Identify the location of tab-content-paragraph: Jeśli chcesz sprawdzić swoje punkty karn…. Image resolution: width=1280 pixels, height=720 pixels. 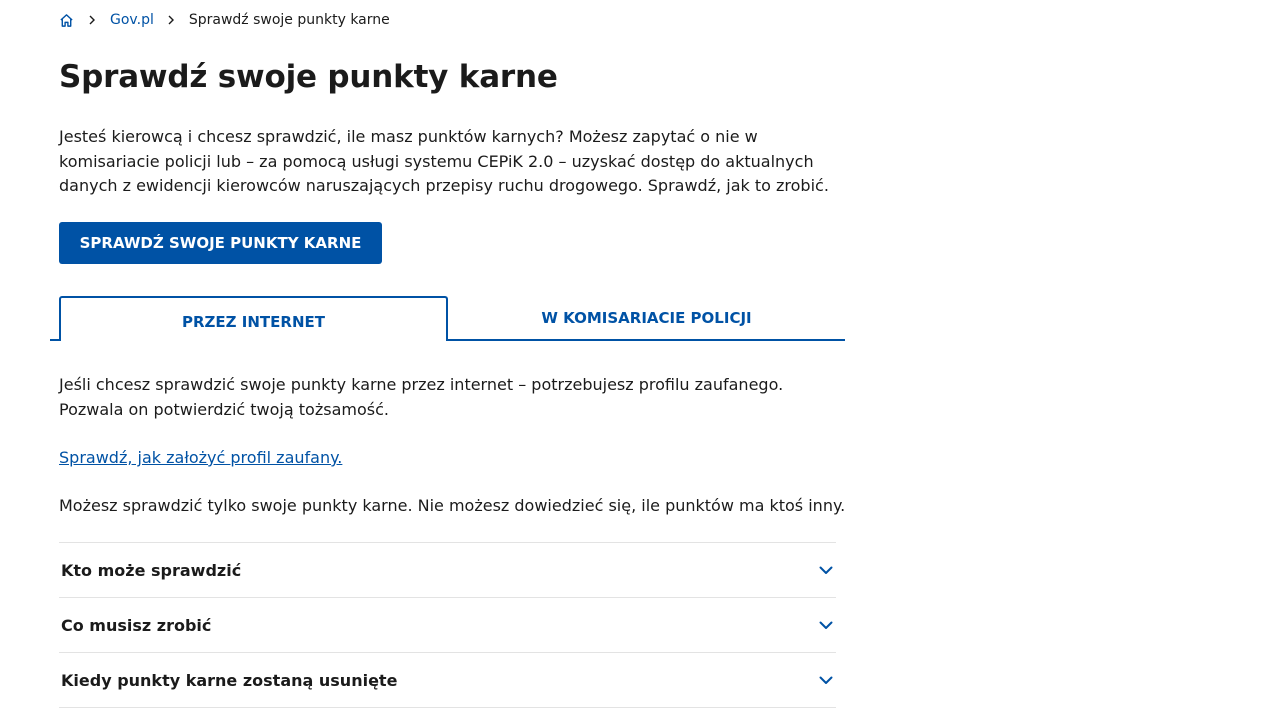
(421, 397).